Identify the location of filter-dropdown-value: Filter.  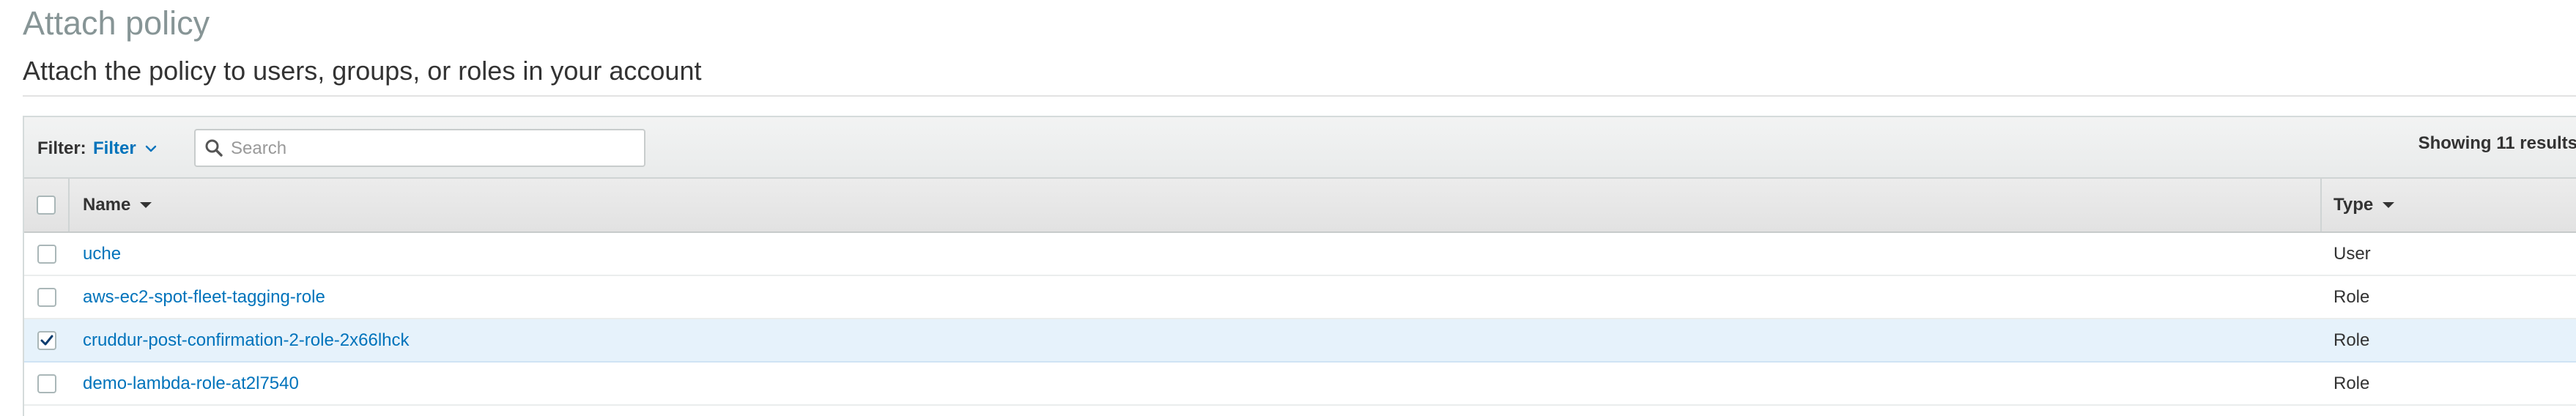
(114, 148).